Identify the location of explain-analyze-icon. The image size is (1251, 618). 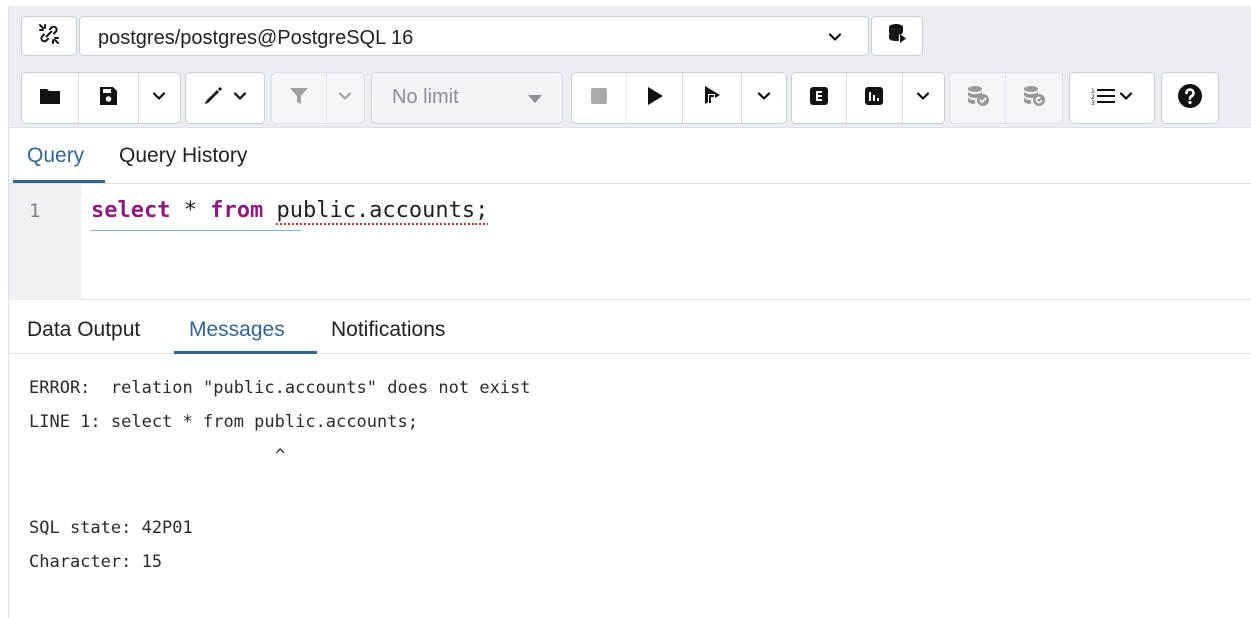
(874, 98).